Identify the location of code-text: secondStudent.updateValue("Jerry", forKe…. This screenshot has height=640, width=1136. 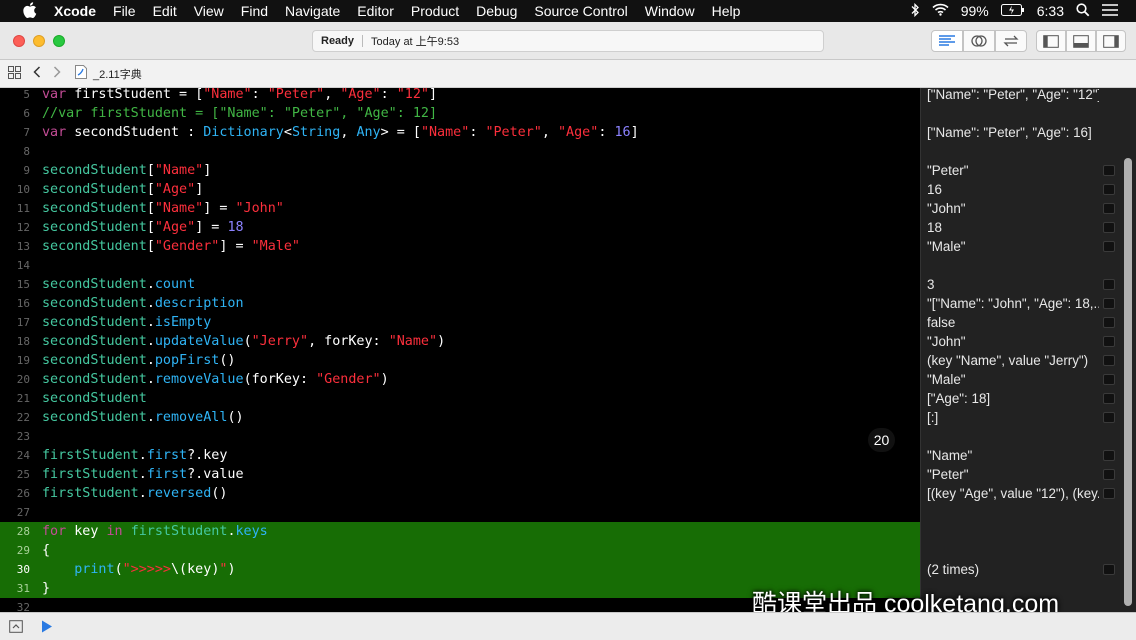
(243, 341).